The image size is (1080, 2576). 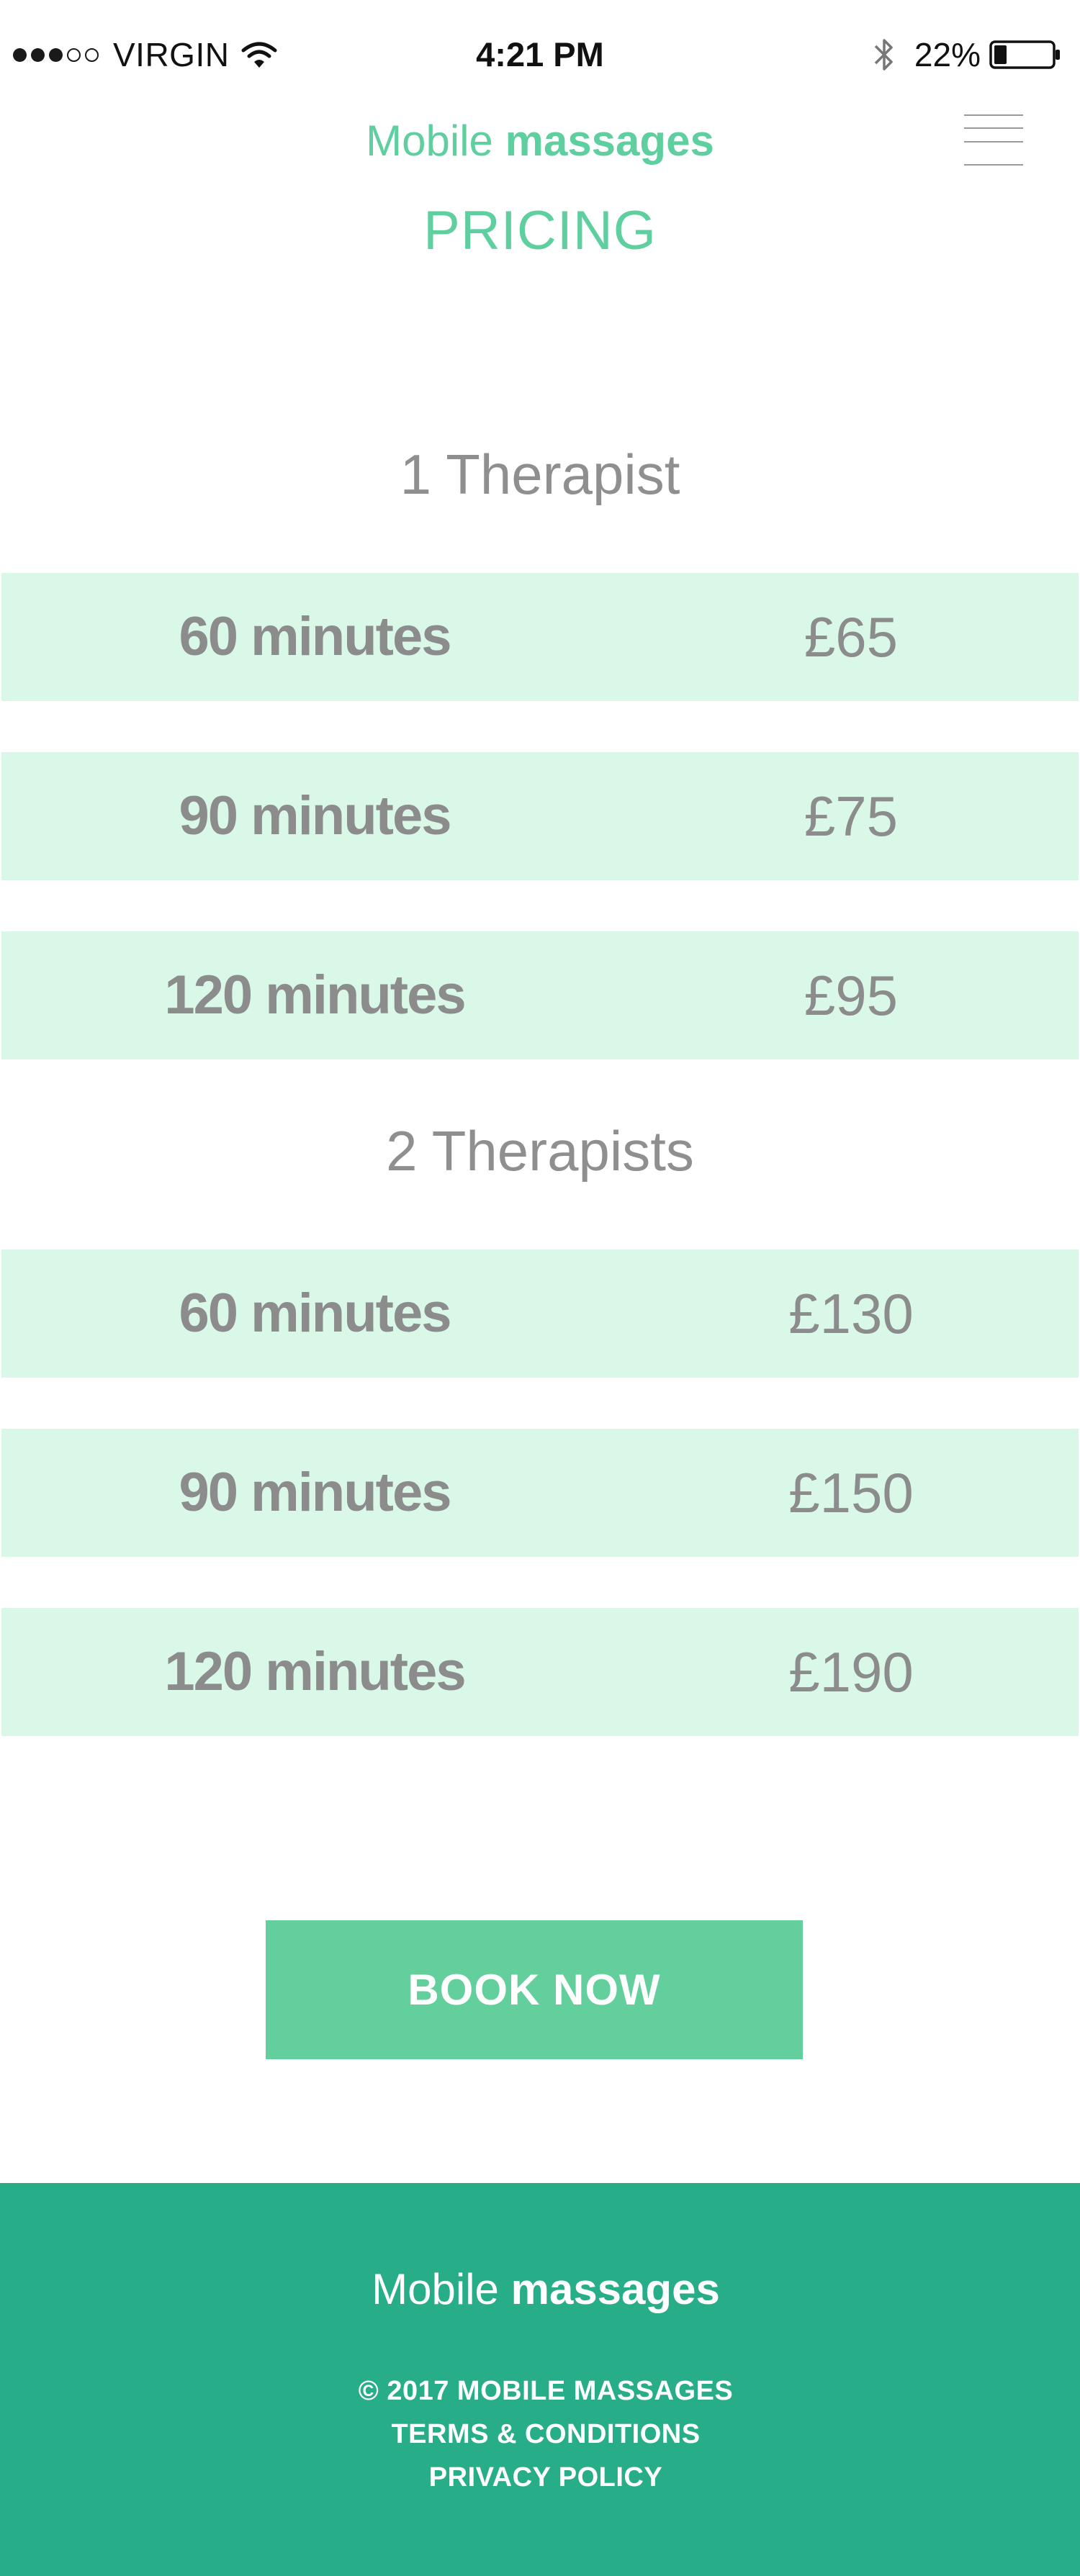 What do you see at coordinates (883, 55) in the screenshot?
I see `bluetooth-icon` at bounding box center [883, 55].